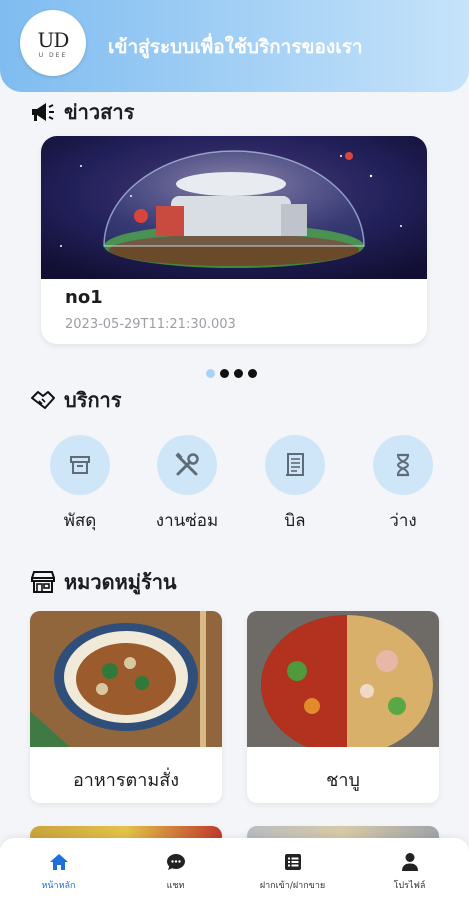 The height and width of the screenshot is (900, 469). Describe the element at coordinates (231, 373) in the screenshot. I see `carousel-indicator` at that location.